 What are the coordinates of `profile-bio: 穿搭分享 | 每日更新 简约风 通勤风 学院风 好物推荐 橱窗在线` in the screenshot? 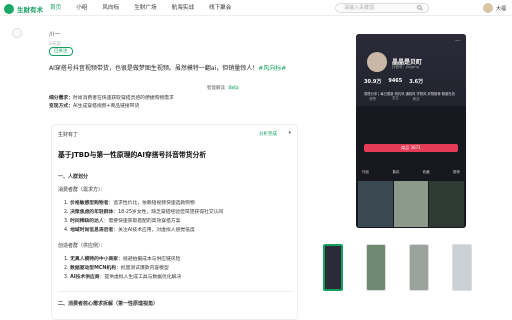 It's located at (409, 94).